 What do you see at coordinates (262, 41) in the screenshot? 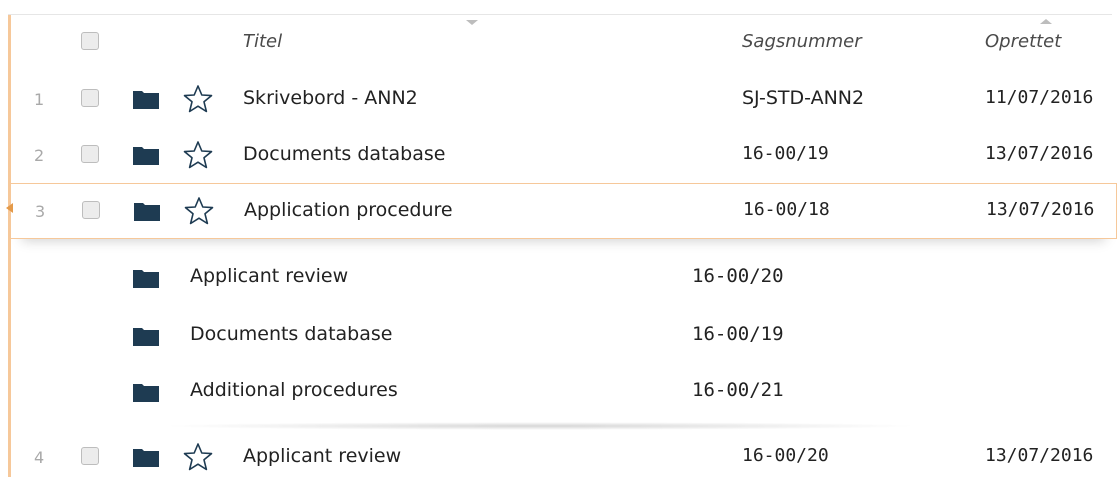
I see `header-titel: Titel` at bounding box center [262, 41].